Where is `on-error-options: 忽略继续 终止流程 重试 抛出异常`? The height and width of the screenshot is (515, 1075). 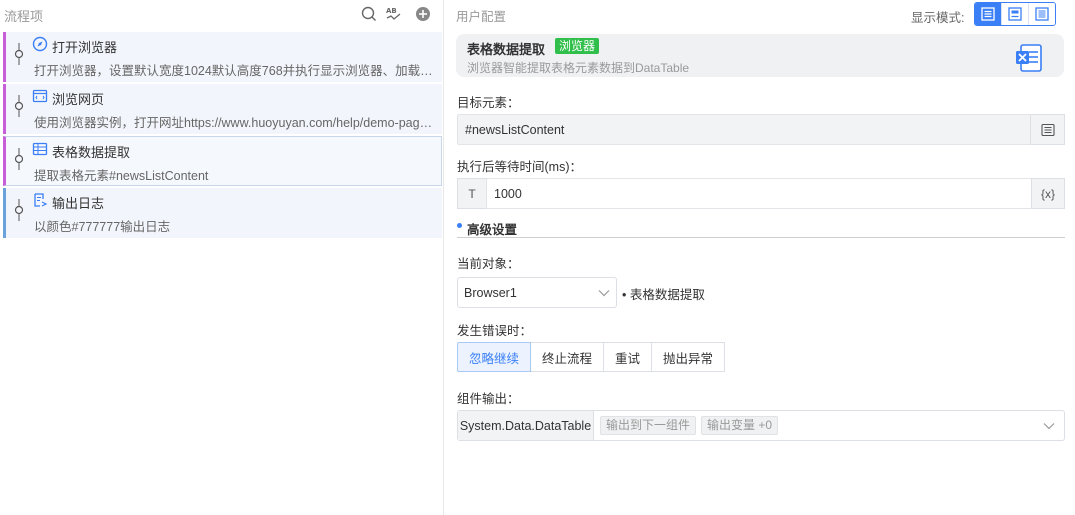
on-error-options: 忽略继续 终止流程 重试 抛出异常 is located at coordinates (591, 357).